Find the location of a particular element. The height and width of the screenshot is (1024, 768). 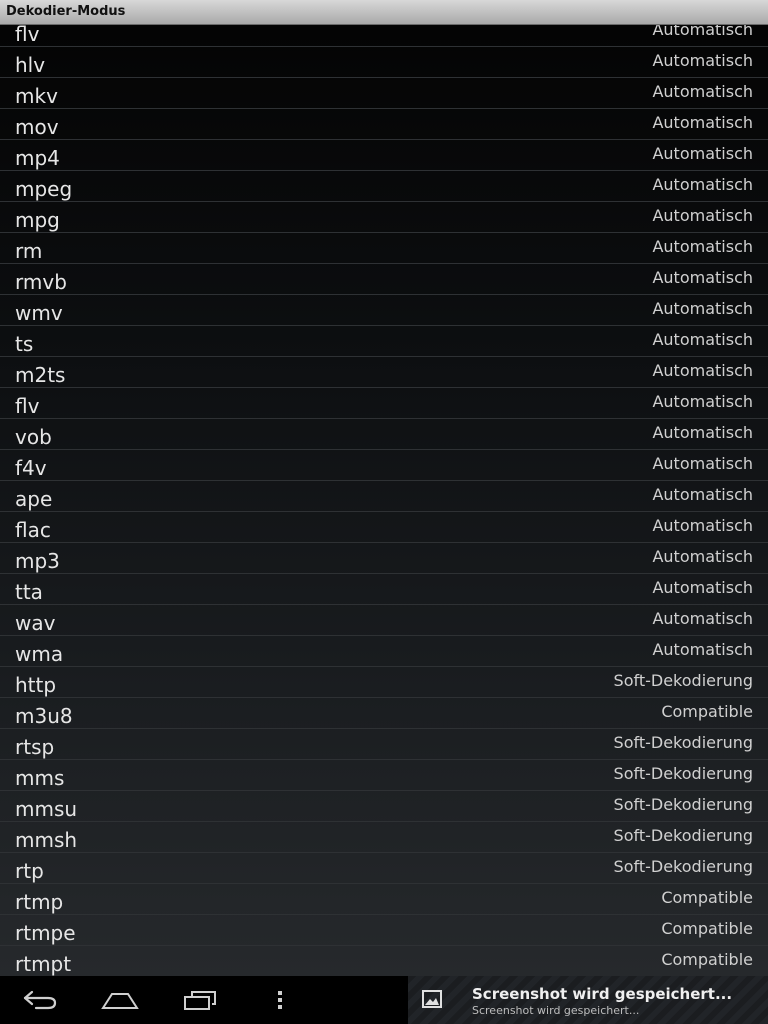

back-button is located at coordinates (40, 1000).